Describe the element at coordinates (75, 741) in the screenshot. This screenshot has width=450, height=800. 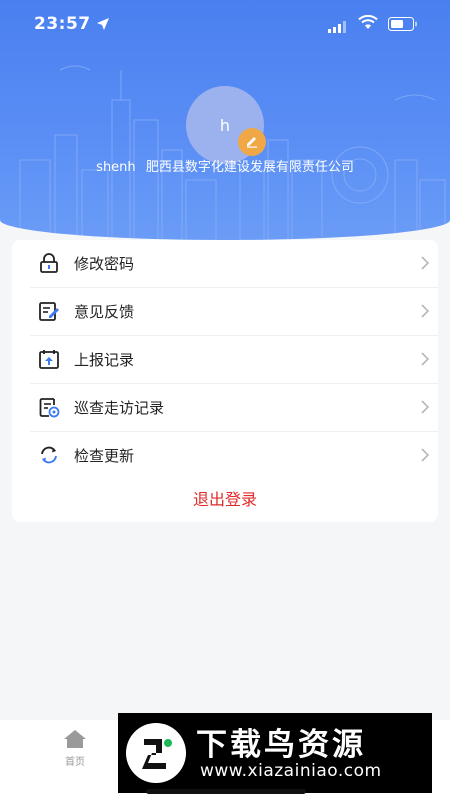
I see `home-icon` at that location.